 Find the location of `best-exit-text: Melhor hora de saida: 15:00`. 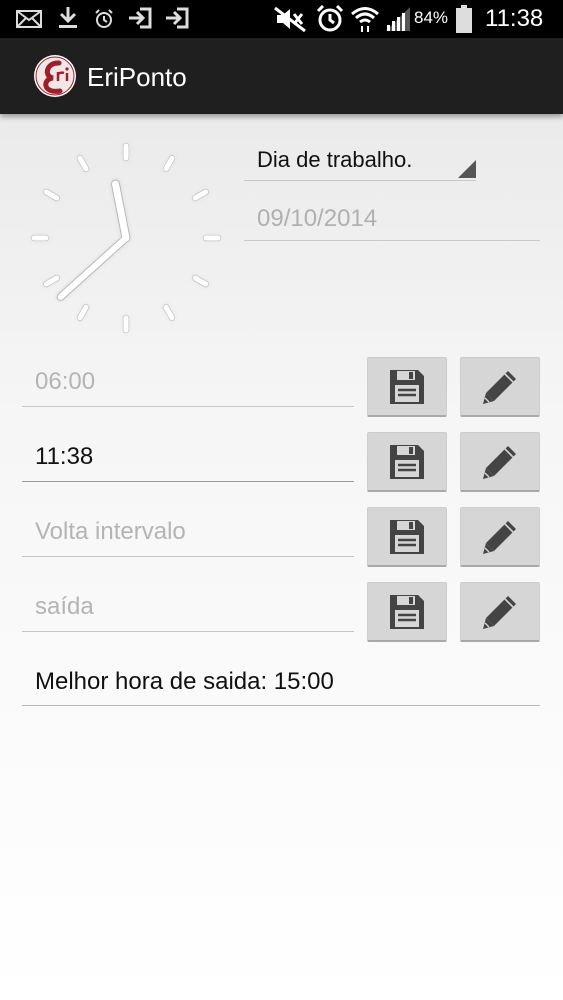

best-exit-text: Melhor hora de saida: 15:00 is located at coordinates (184, 681).